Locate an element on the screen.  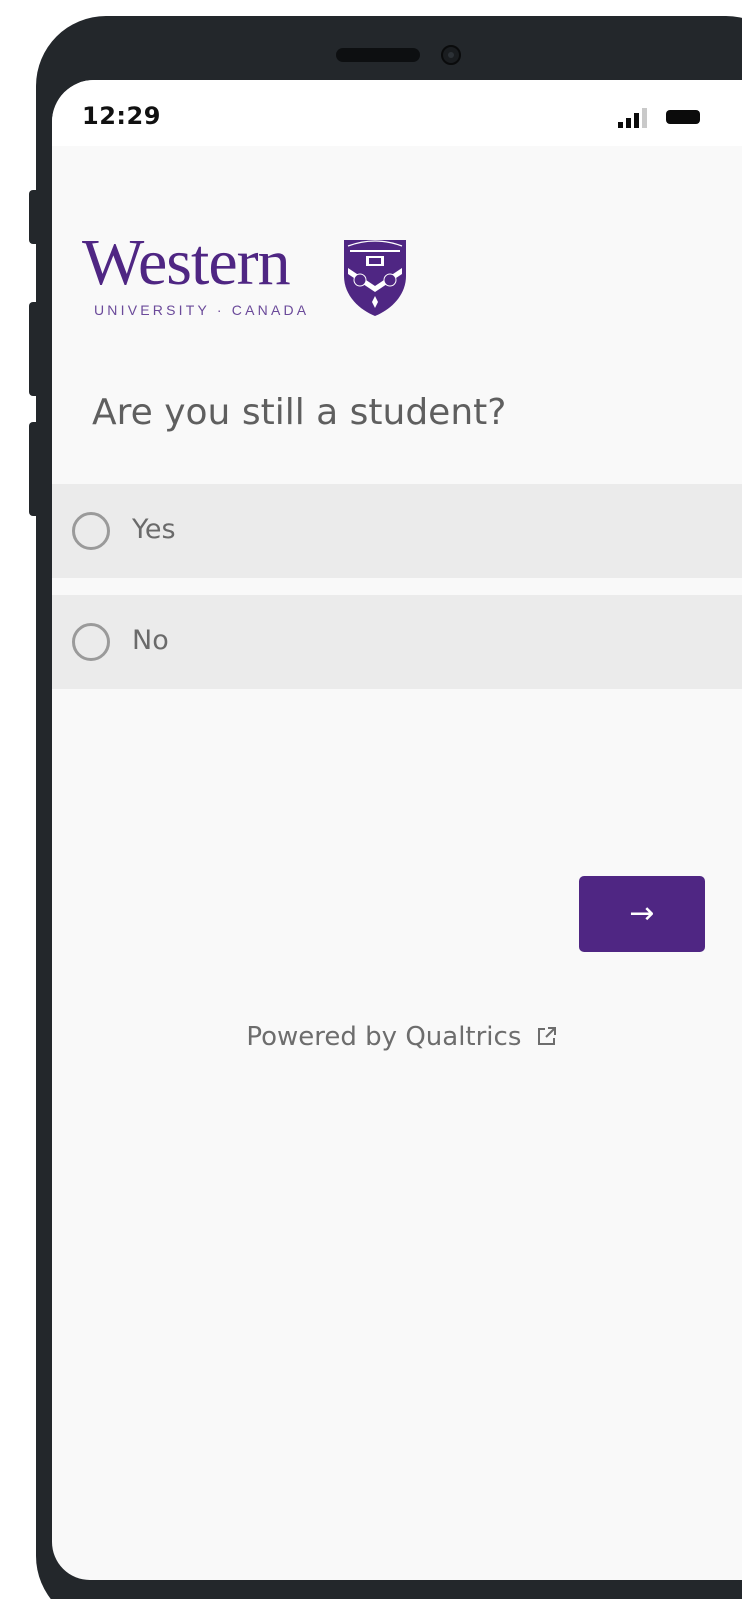
front-camera is located at coordinates (451, 55).